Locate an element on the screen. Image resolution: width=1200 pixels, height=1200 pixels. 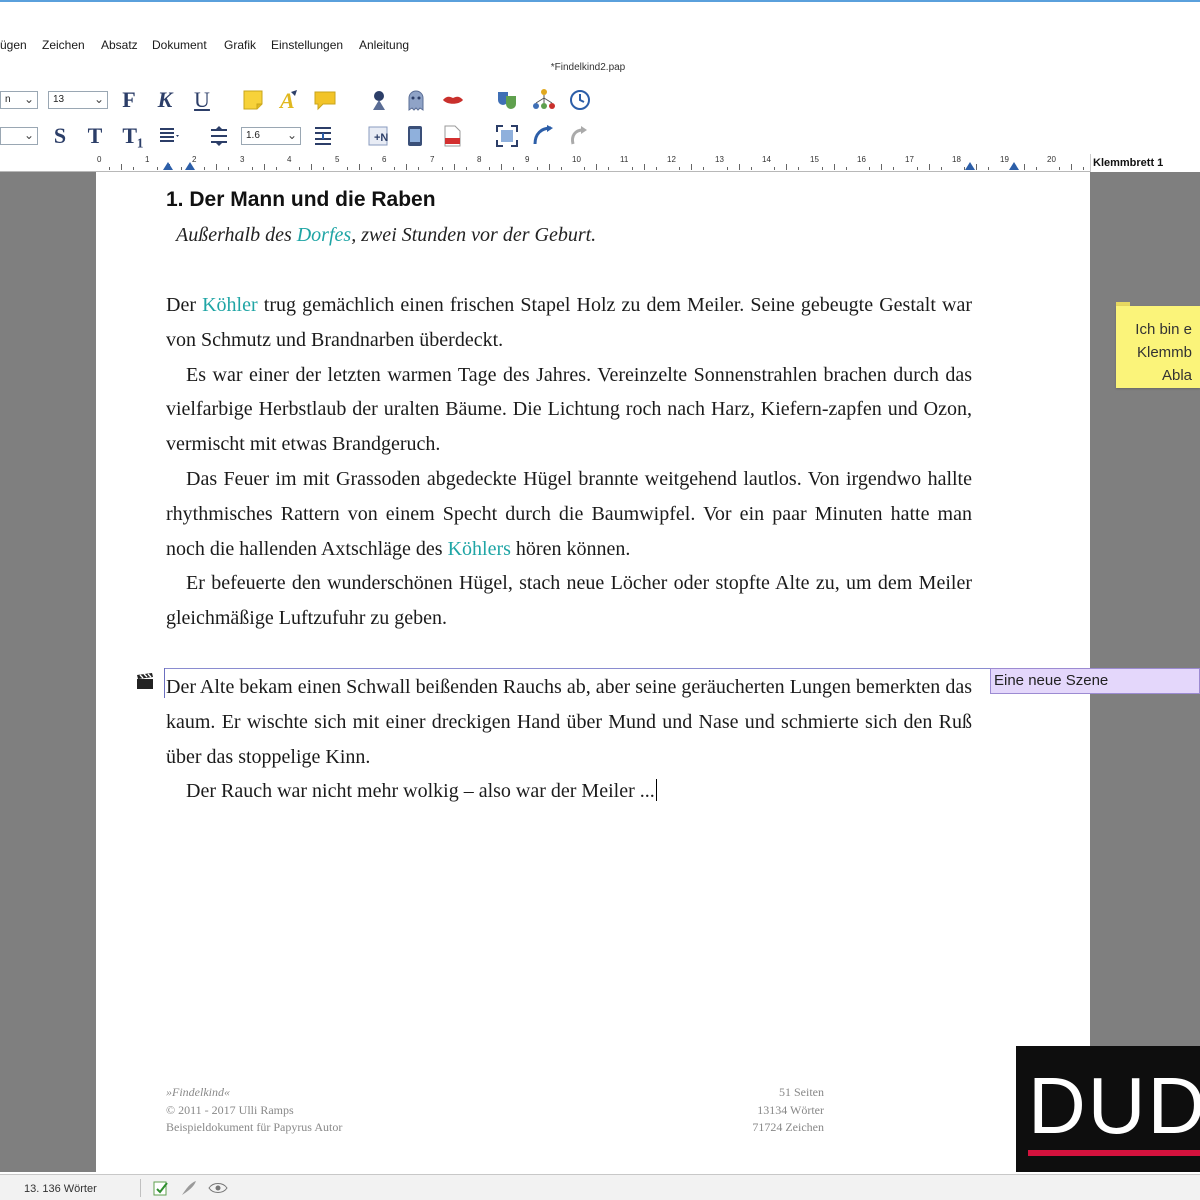
eye-icon is located at coordinates (218, 1189).